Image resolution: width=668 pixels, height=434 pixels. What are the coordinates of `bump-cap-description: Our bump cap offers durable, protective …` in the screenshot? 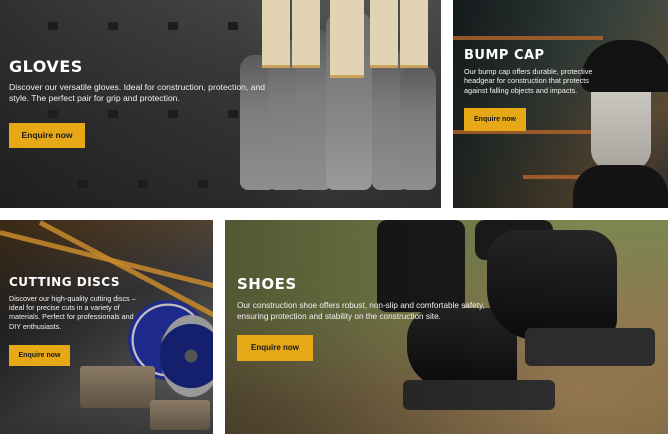 It's located at (528, 81).